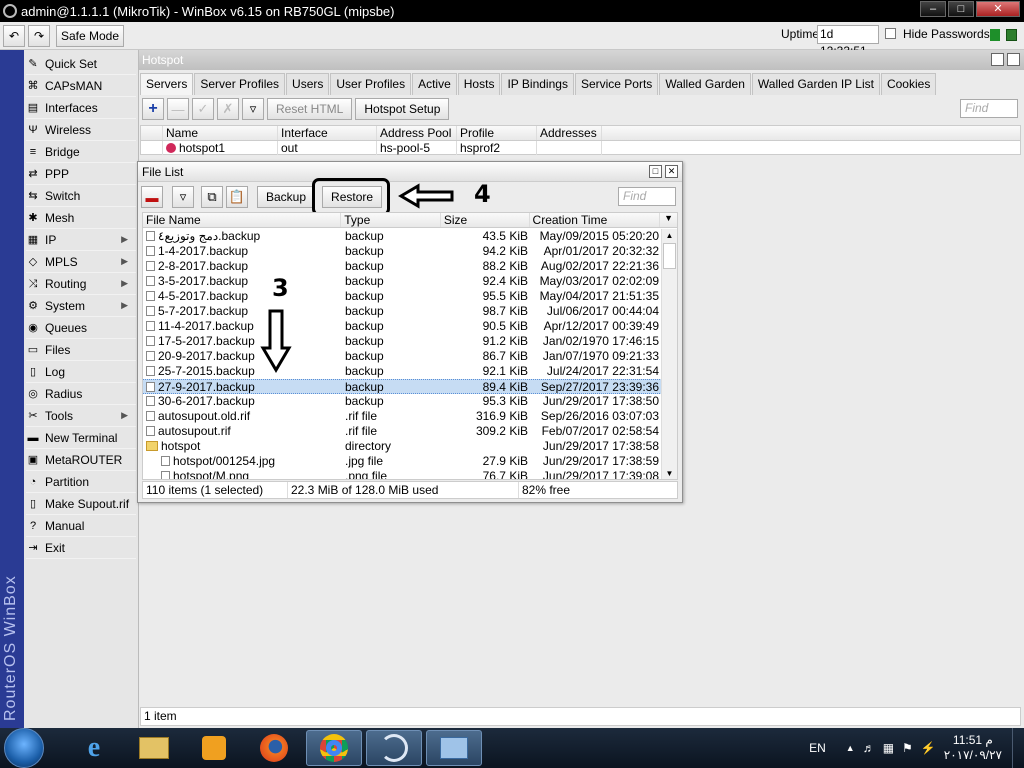 The image size is (1024, 768). Describe the element at coordinates (308, 84) in the screenshot. I see `tab-users: Users` at that location.